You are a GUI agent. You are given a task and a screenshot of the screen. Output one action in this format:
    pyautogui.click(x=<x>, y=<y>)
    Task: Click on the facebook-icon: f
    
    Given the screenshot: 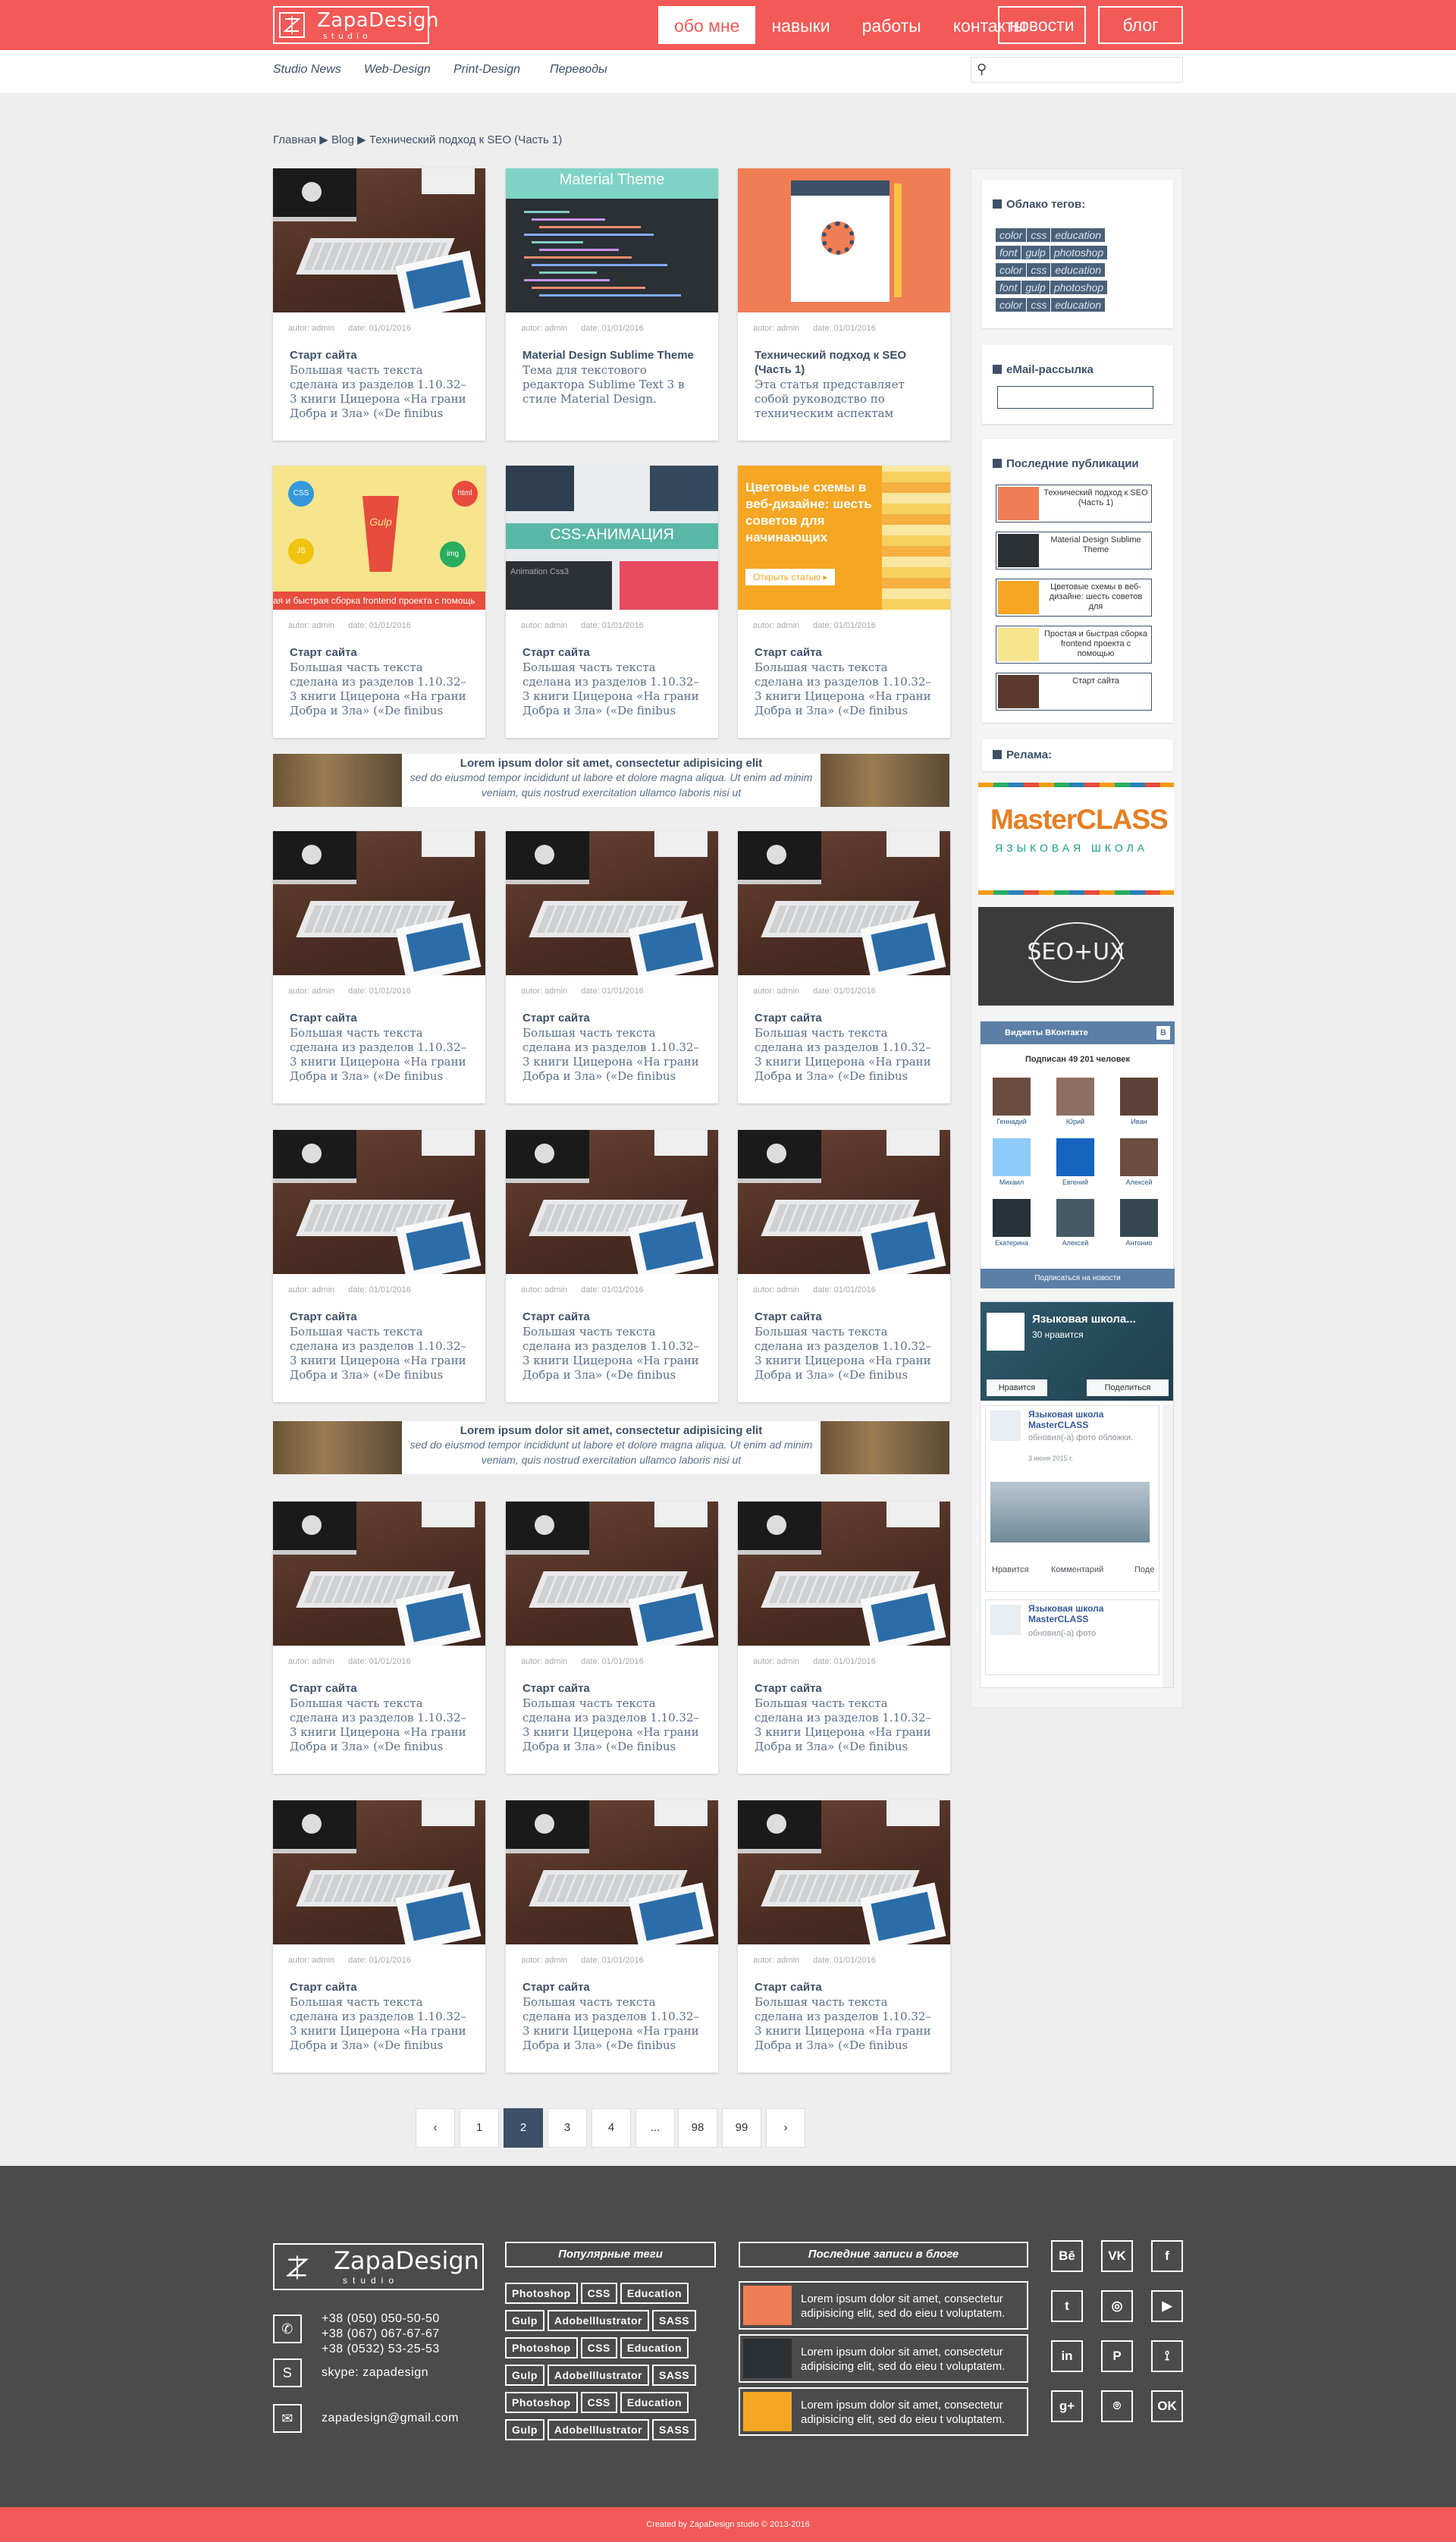 What is the action you would take?
    pyautogui.click(x=1167, y=2256)
    